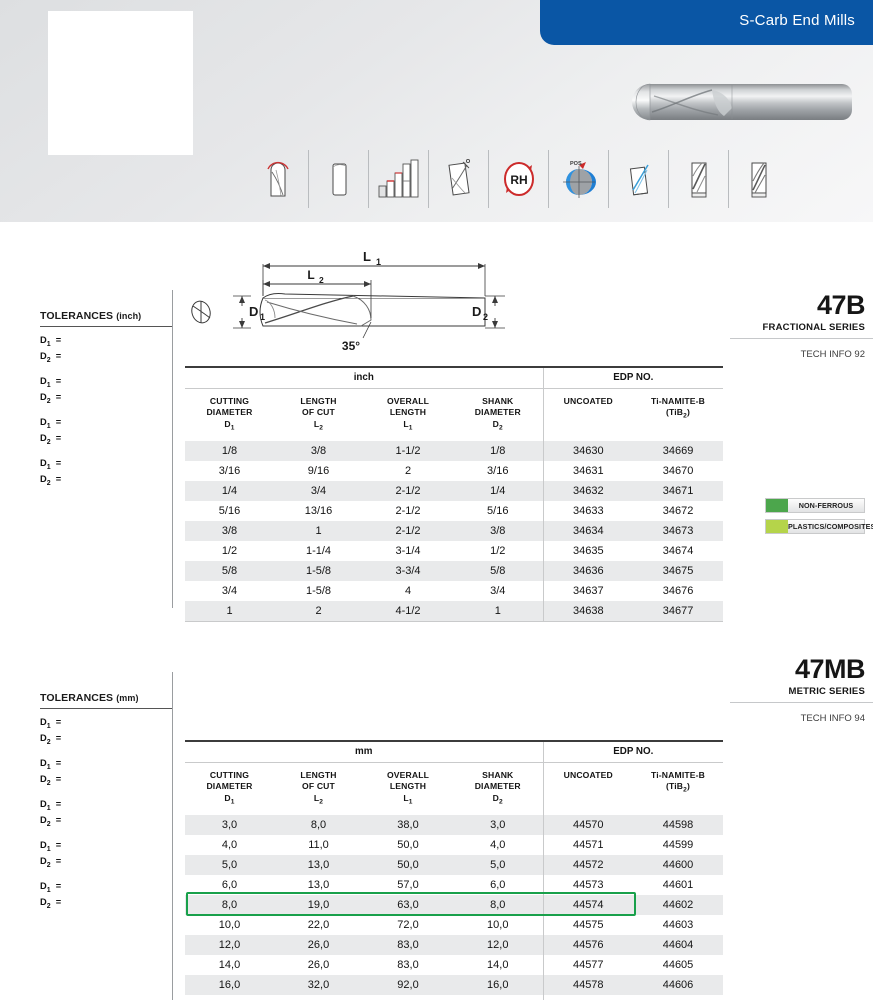 The image size is (873, 1000). Describe the element at coordinates (698, 179) in the screenshot. I see `two-flute-icon` at that location.